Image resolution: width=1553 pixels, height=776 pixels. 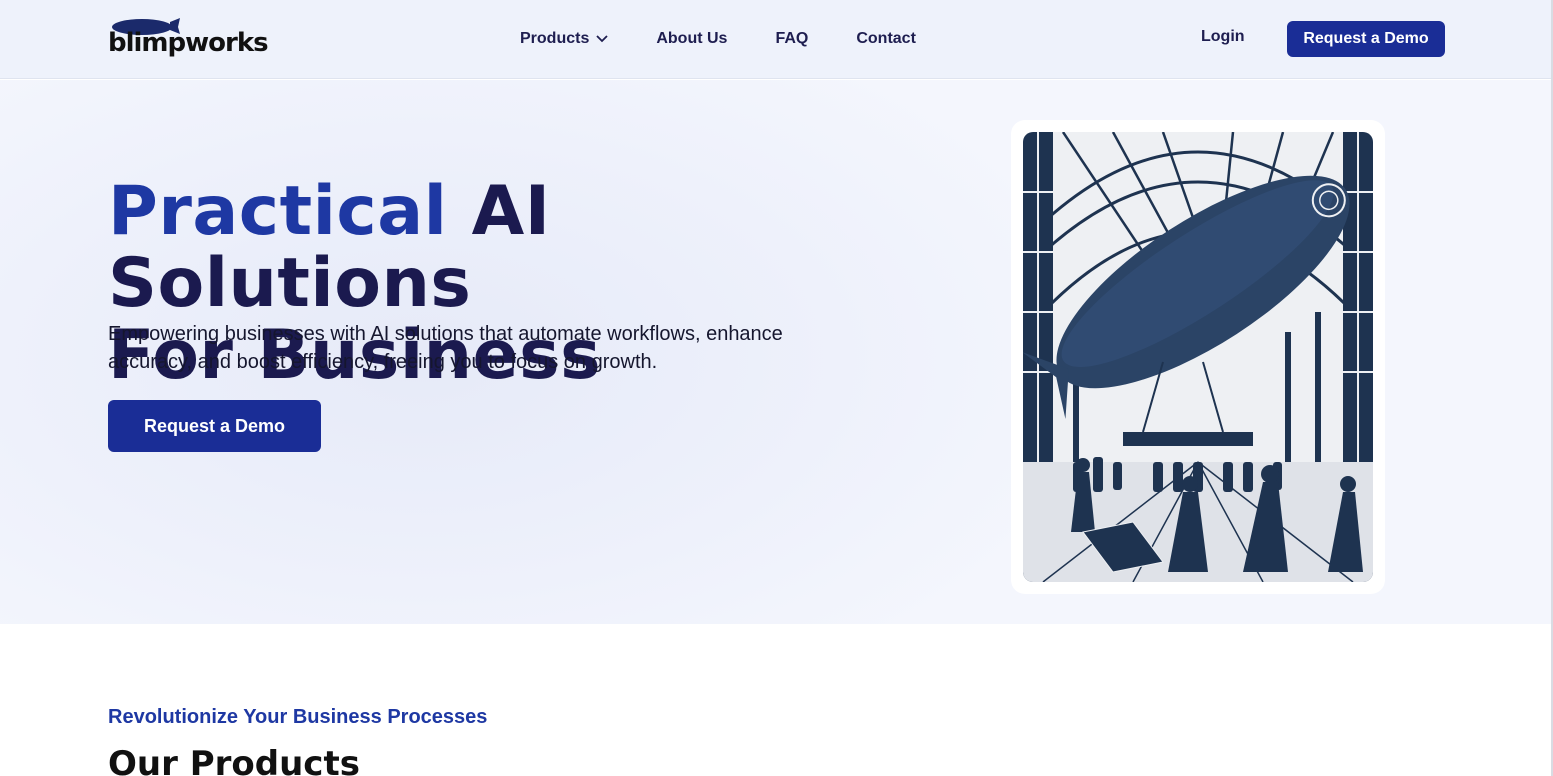 I want to click on nav-about-us: About Us, so click(x=691, y=39).